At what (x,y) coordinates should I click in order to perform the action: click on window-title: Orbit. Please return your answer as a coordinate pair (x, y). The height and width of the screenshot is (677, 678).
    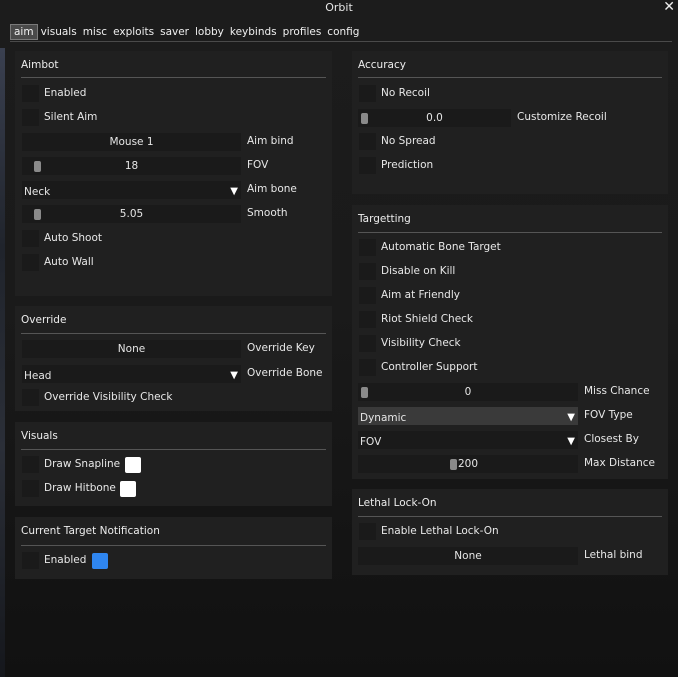
    Looking at the image, I should click on (339, 8).